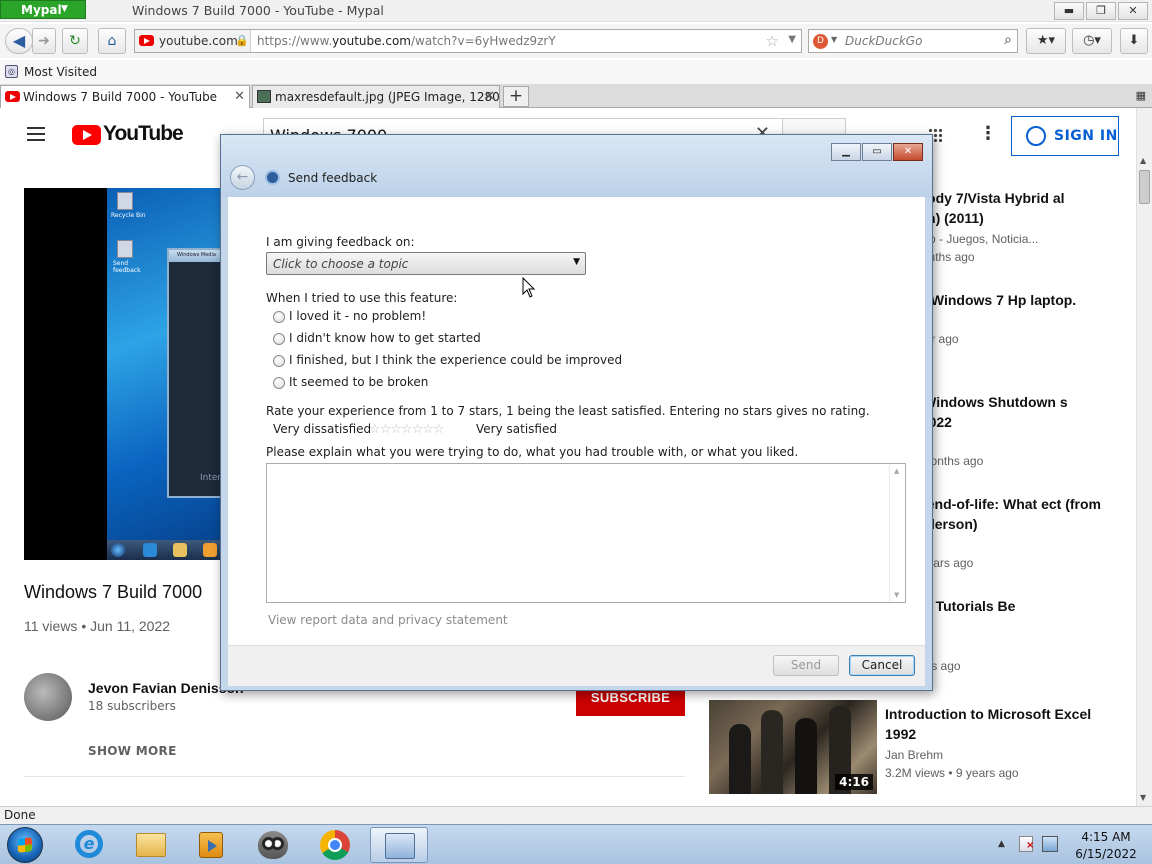 The image size is (1152, 864). Describe the element at coordinates (359, 382) in the screenshot. I see `radio-label: It seemed to be broken` at that location.